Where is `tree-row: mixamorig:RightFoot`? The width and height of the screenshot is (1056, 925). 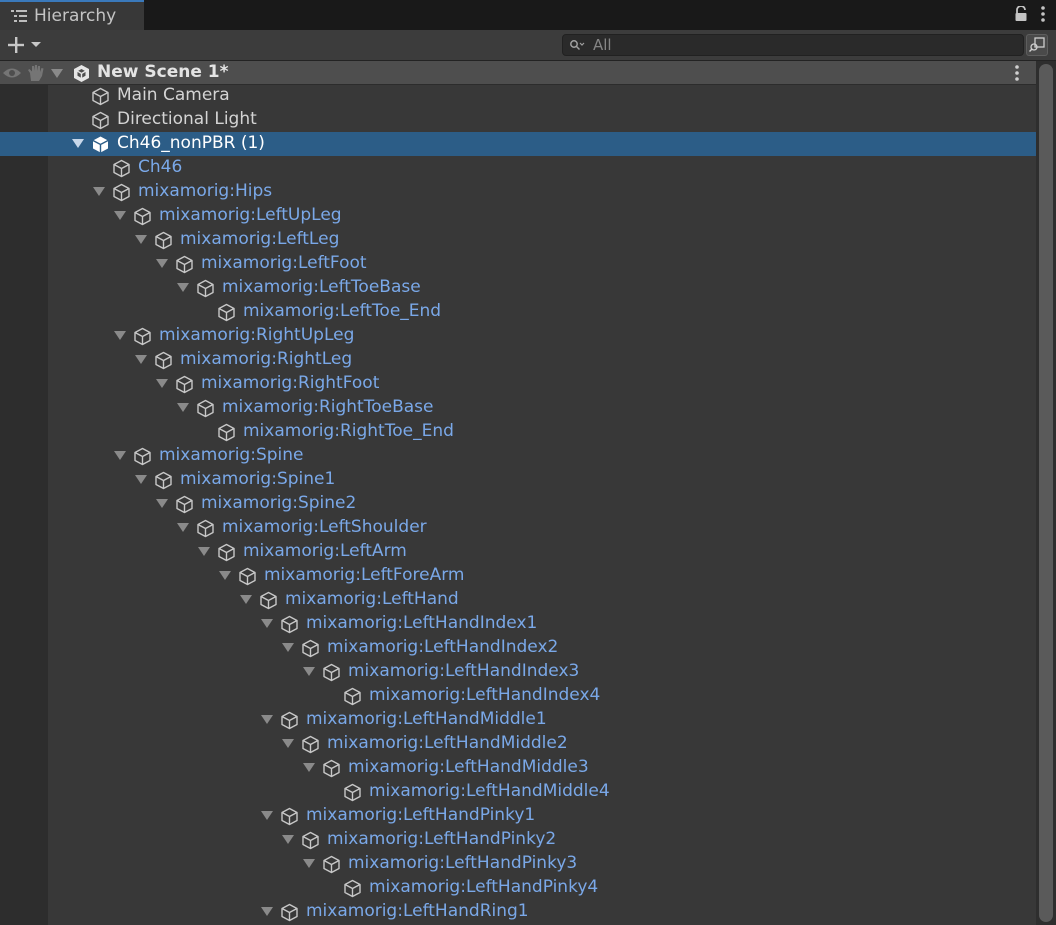 tree-row: mixamorig:RightFoot is located at coordinates (518, 384).